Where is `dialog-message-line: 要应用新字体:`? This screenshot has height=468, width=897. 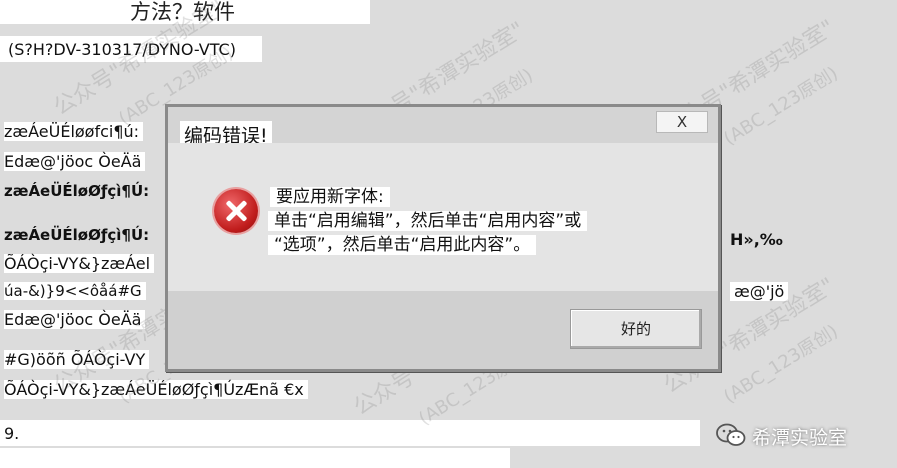 dialog-message-line: 要应用新字体: is located at coordinates (330, 197).